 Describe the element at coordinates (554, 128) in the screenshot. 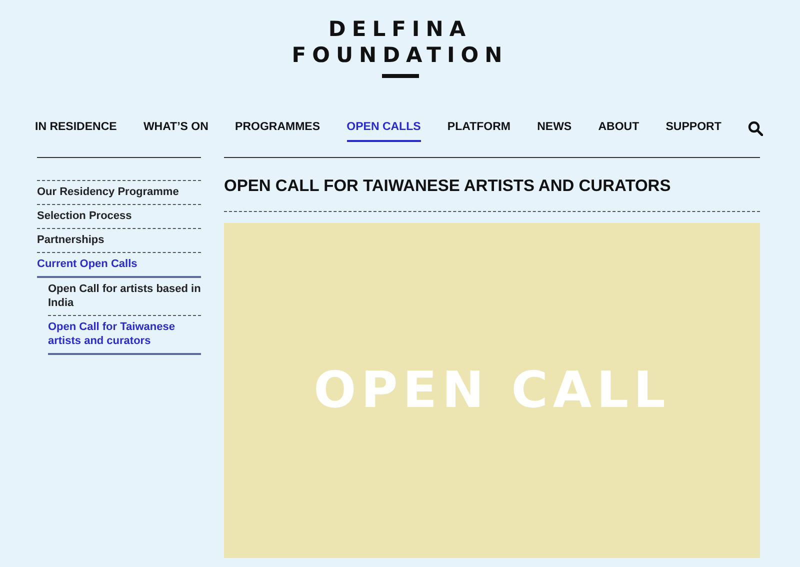

I see `nav-link: NEWS` at that location.